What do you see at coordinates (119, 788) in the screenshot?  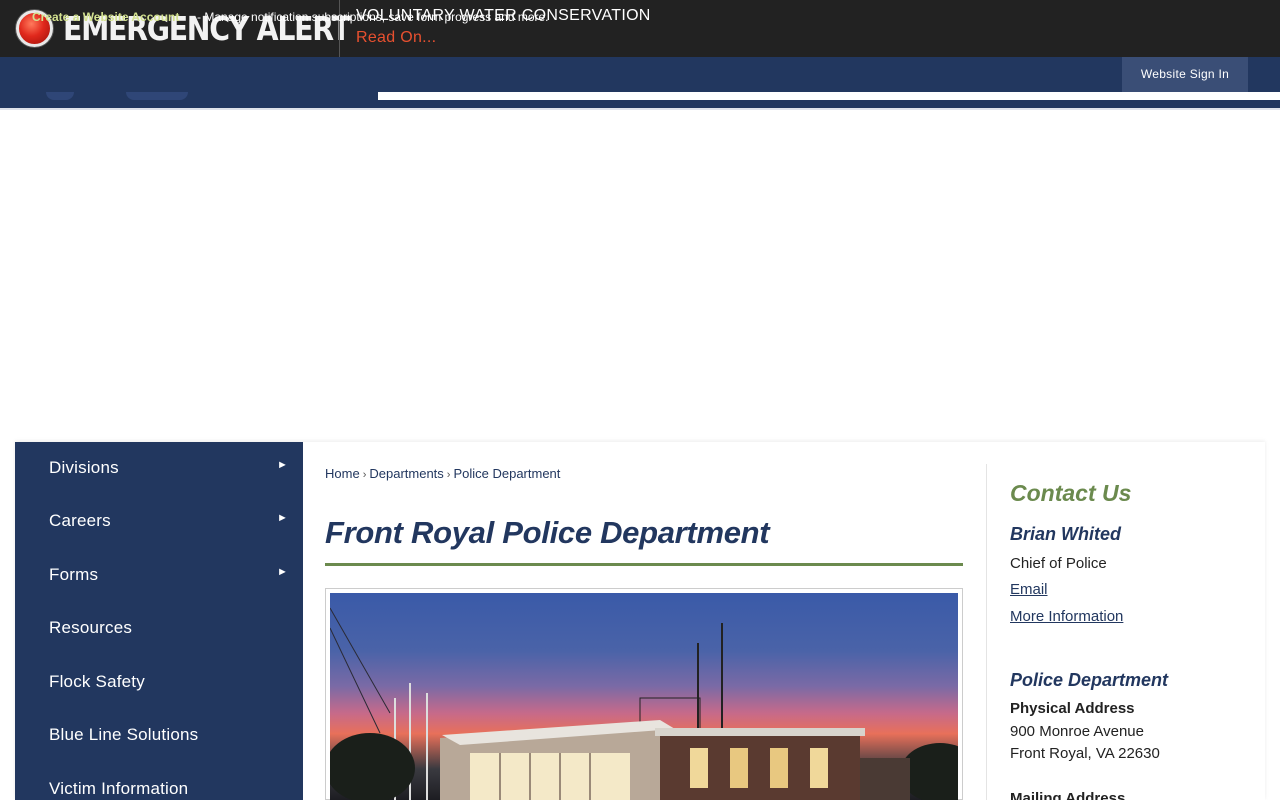 I see `sidebar-item-label: Victim Information` at bounding box center [119, 788].